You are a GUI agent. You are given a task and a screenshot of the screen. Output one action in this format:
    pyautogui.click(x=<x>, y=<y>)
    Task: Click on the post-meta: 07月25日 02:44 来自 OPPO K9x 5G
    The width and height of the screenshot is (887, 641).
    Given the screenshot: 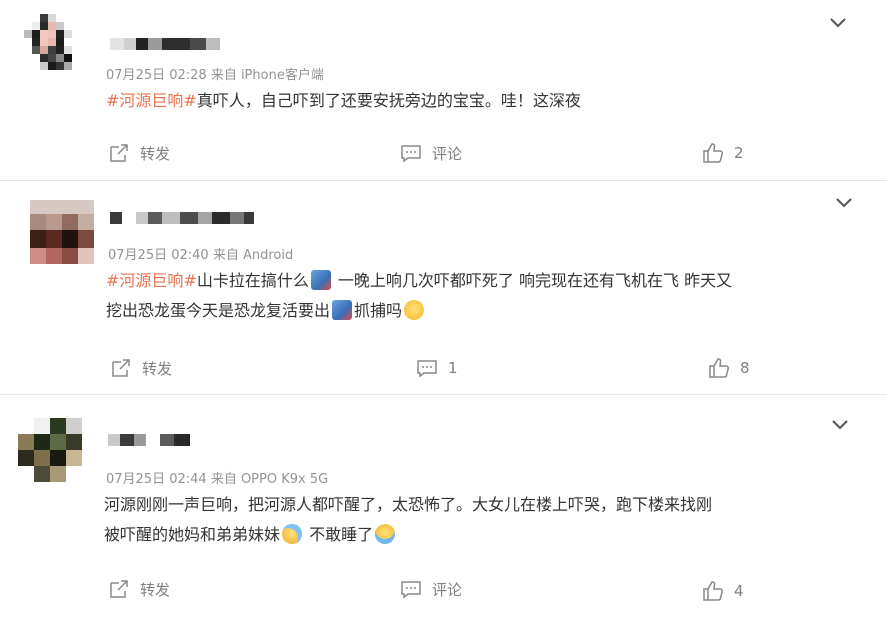 What is the action you would take?
    pyautogui.click(x=217, y=479)
    